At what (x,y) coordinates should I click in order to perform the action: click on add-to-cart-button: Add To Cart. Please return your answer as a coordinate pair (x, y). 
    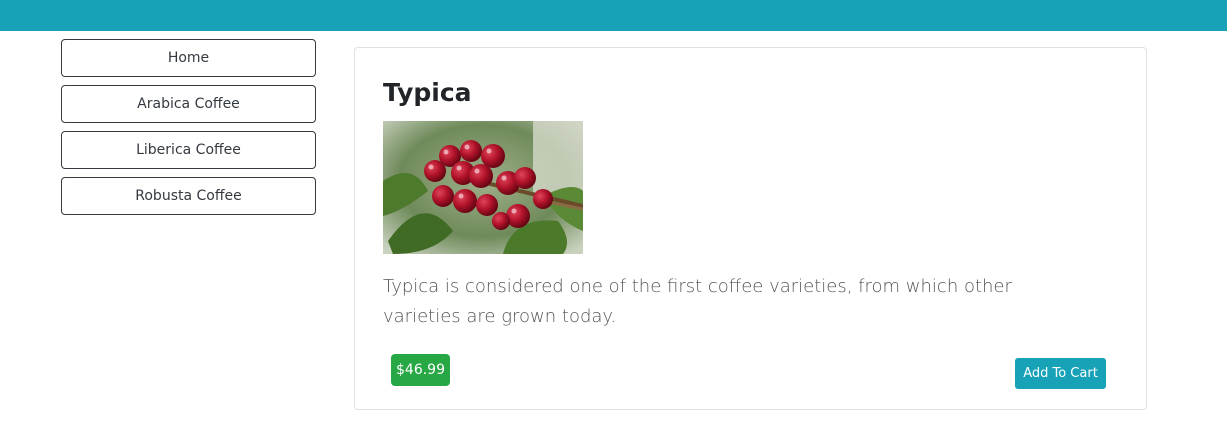
    Looking at the image, I should click on (1060, 373).